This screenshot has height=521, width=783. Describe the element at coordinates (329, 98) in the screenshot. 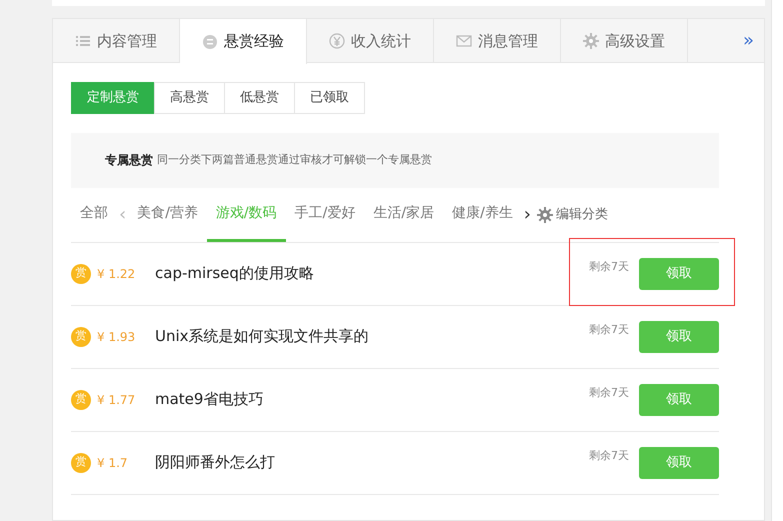

I see `filter-tab: 已领取` at that location.